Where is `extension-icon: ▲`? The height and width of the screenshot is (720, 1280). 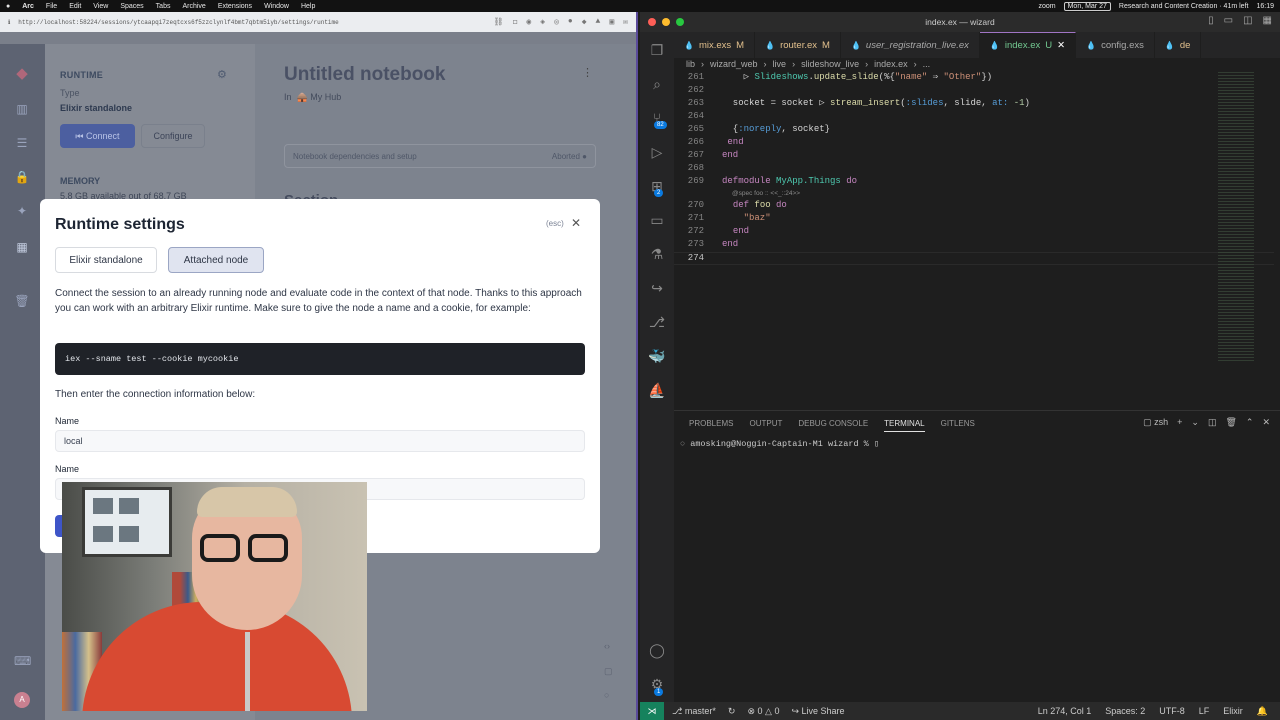
extension-icon: ▲ is located at coordinates (598, 22).